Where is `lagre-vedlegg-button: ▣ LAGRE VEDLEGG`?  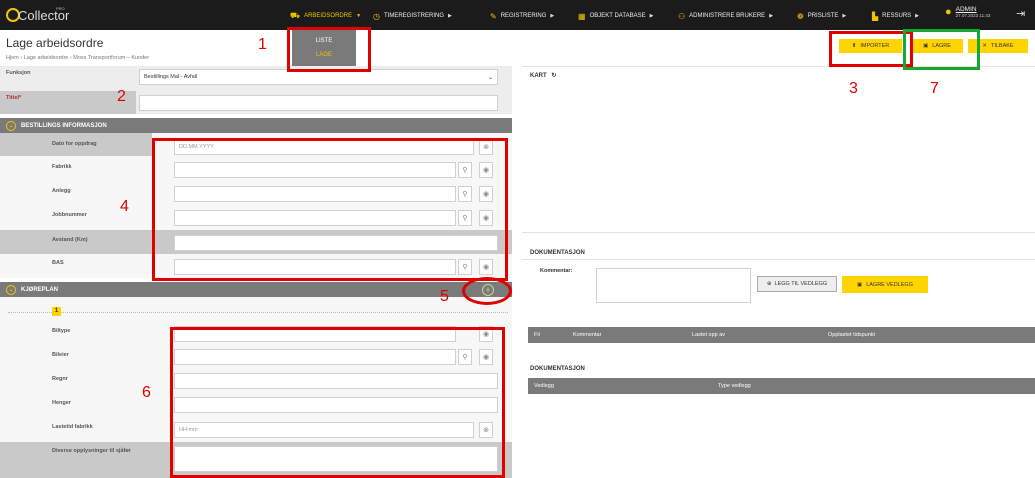
lagre-vedlegg-button: ▣ LAGRE VEDLEGG is located at coordinates (885, 284).